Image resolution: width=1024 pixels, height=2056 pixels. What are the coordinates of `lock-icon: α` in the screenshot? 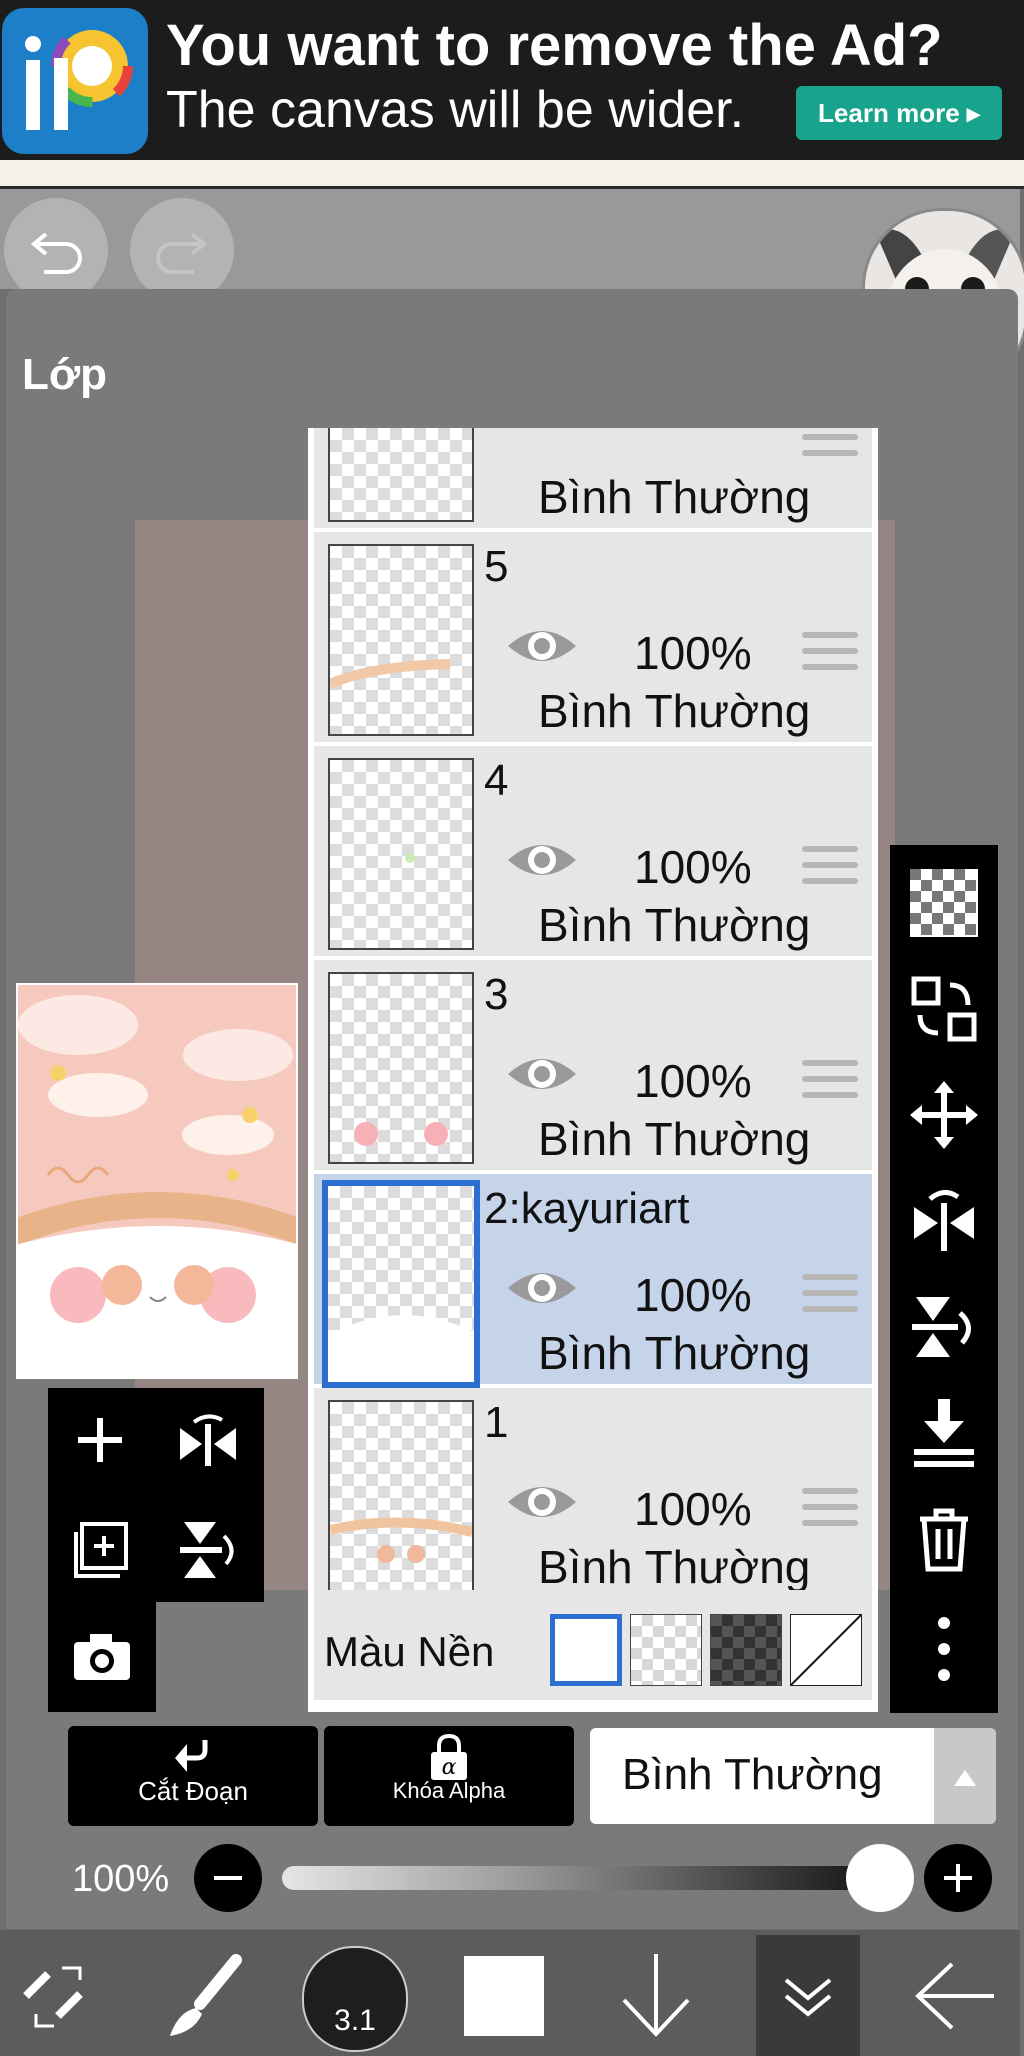 It's located at (449, 1757).